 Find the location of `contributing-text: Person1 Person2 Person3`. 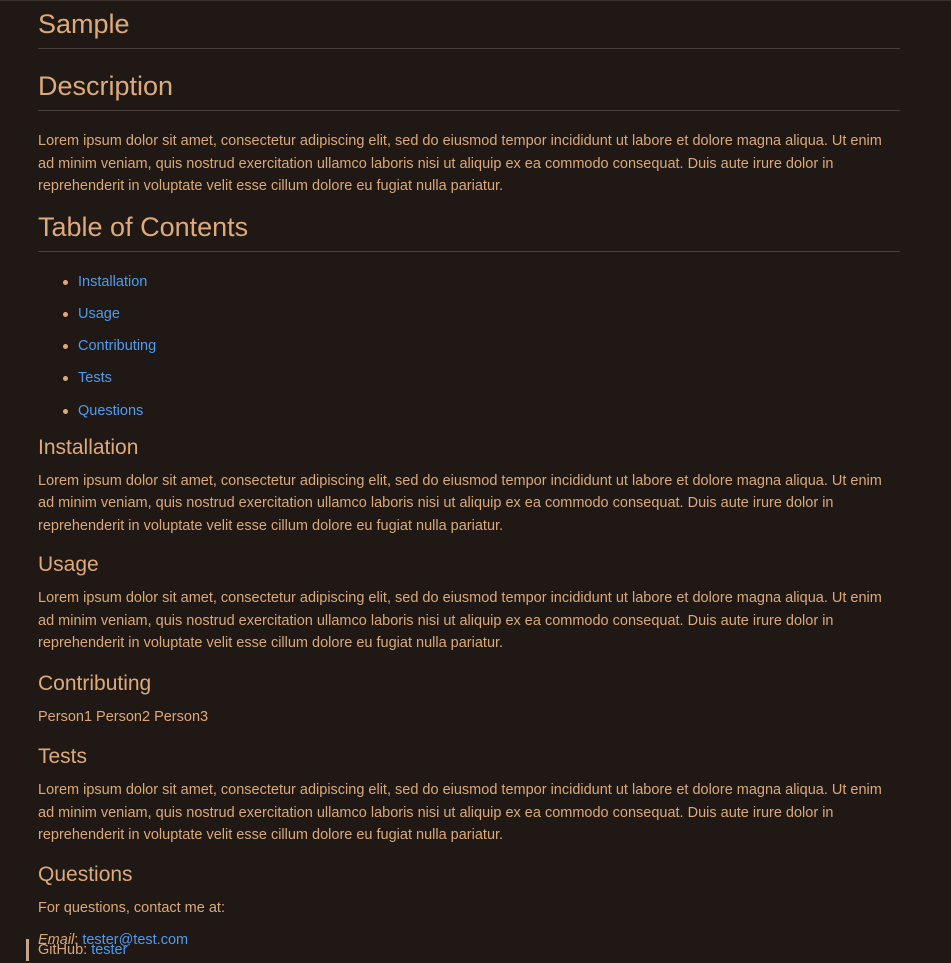

contributing-text: Person1 Person2 Person3 is located at coordinates (123, 716).